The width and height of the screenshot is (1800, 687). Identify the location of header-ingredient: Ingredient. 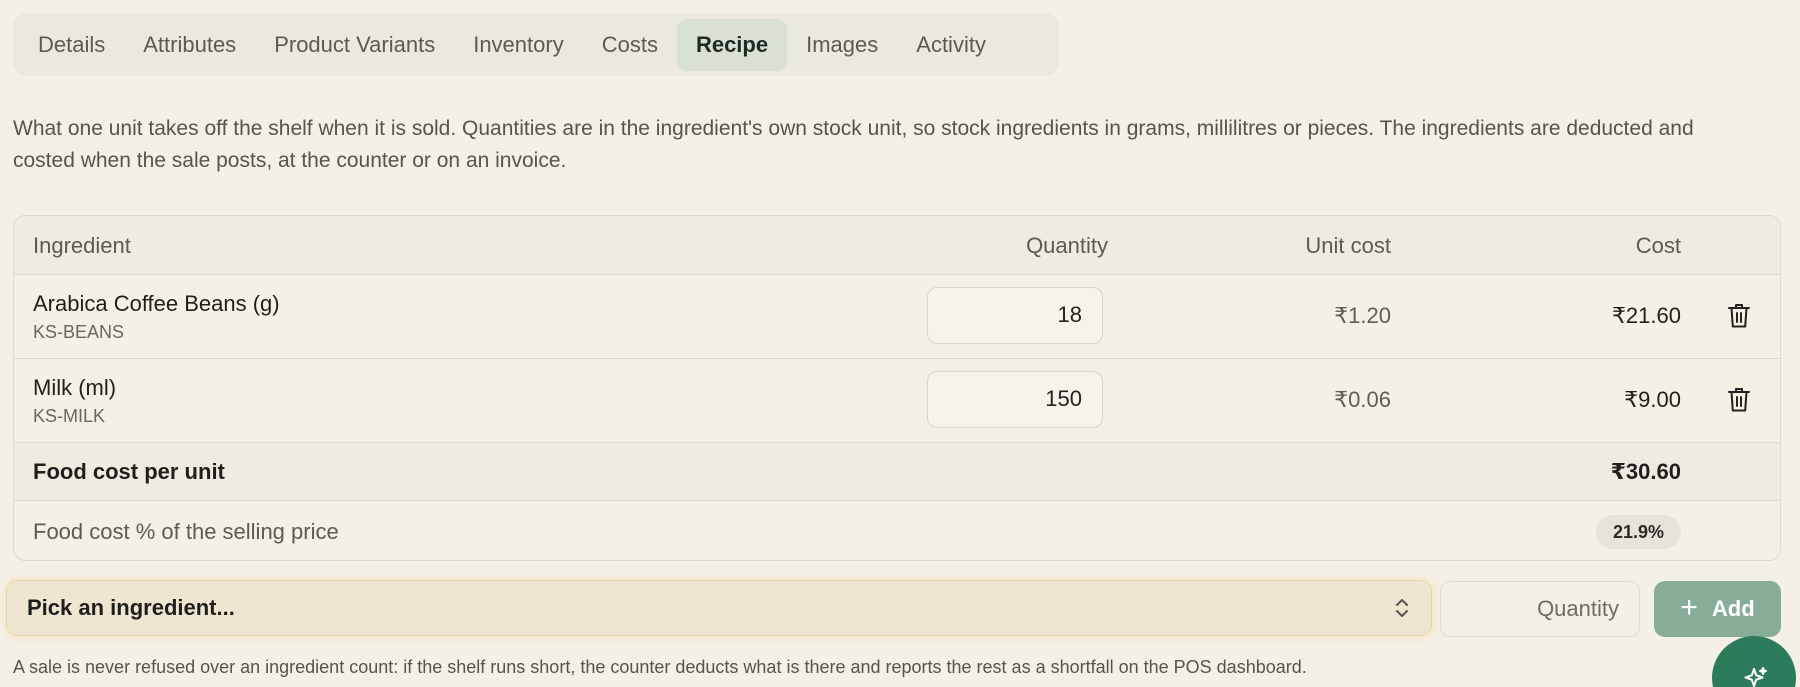
(82, 245).